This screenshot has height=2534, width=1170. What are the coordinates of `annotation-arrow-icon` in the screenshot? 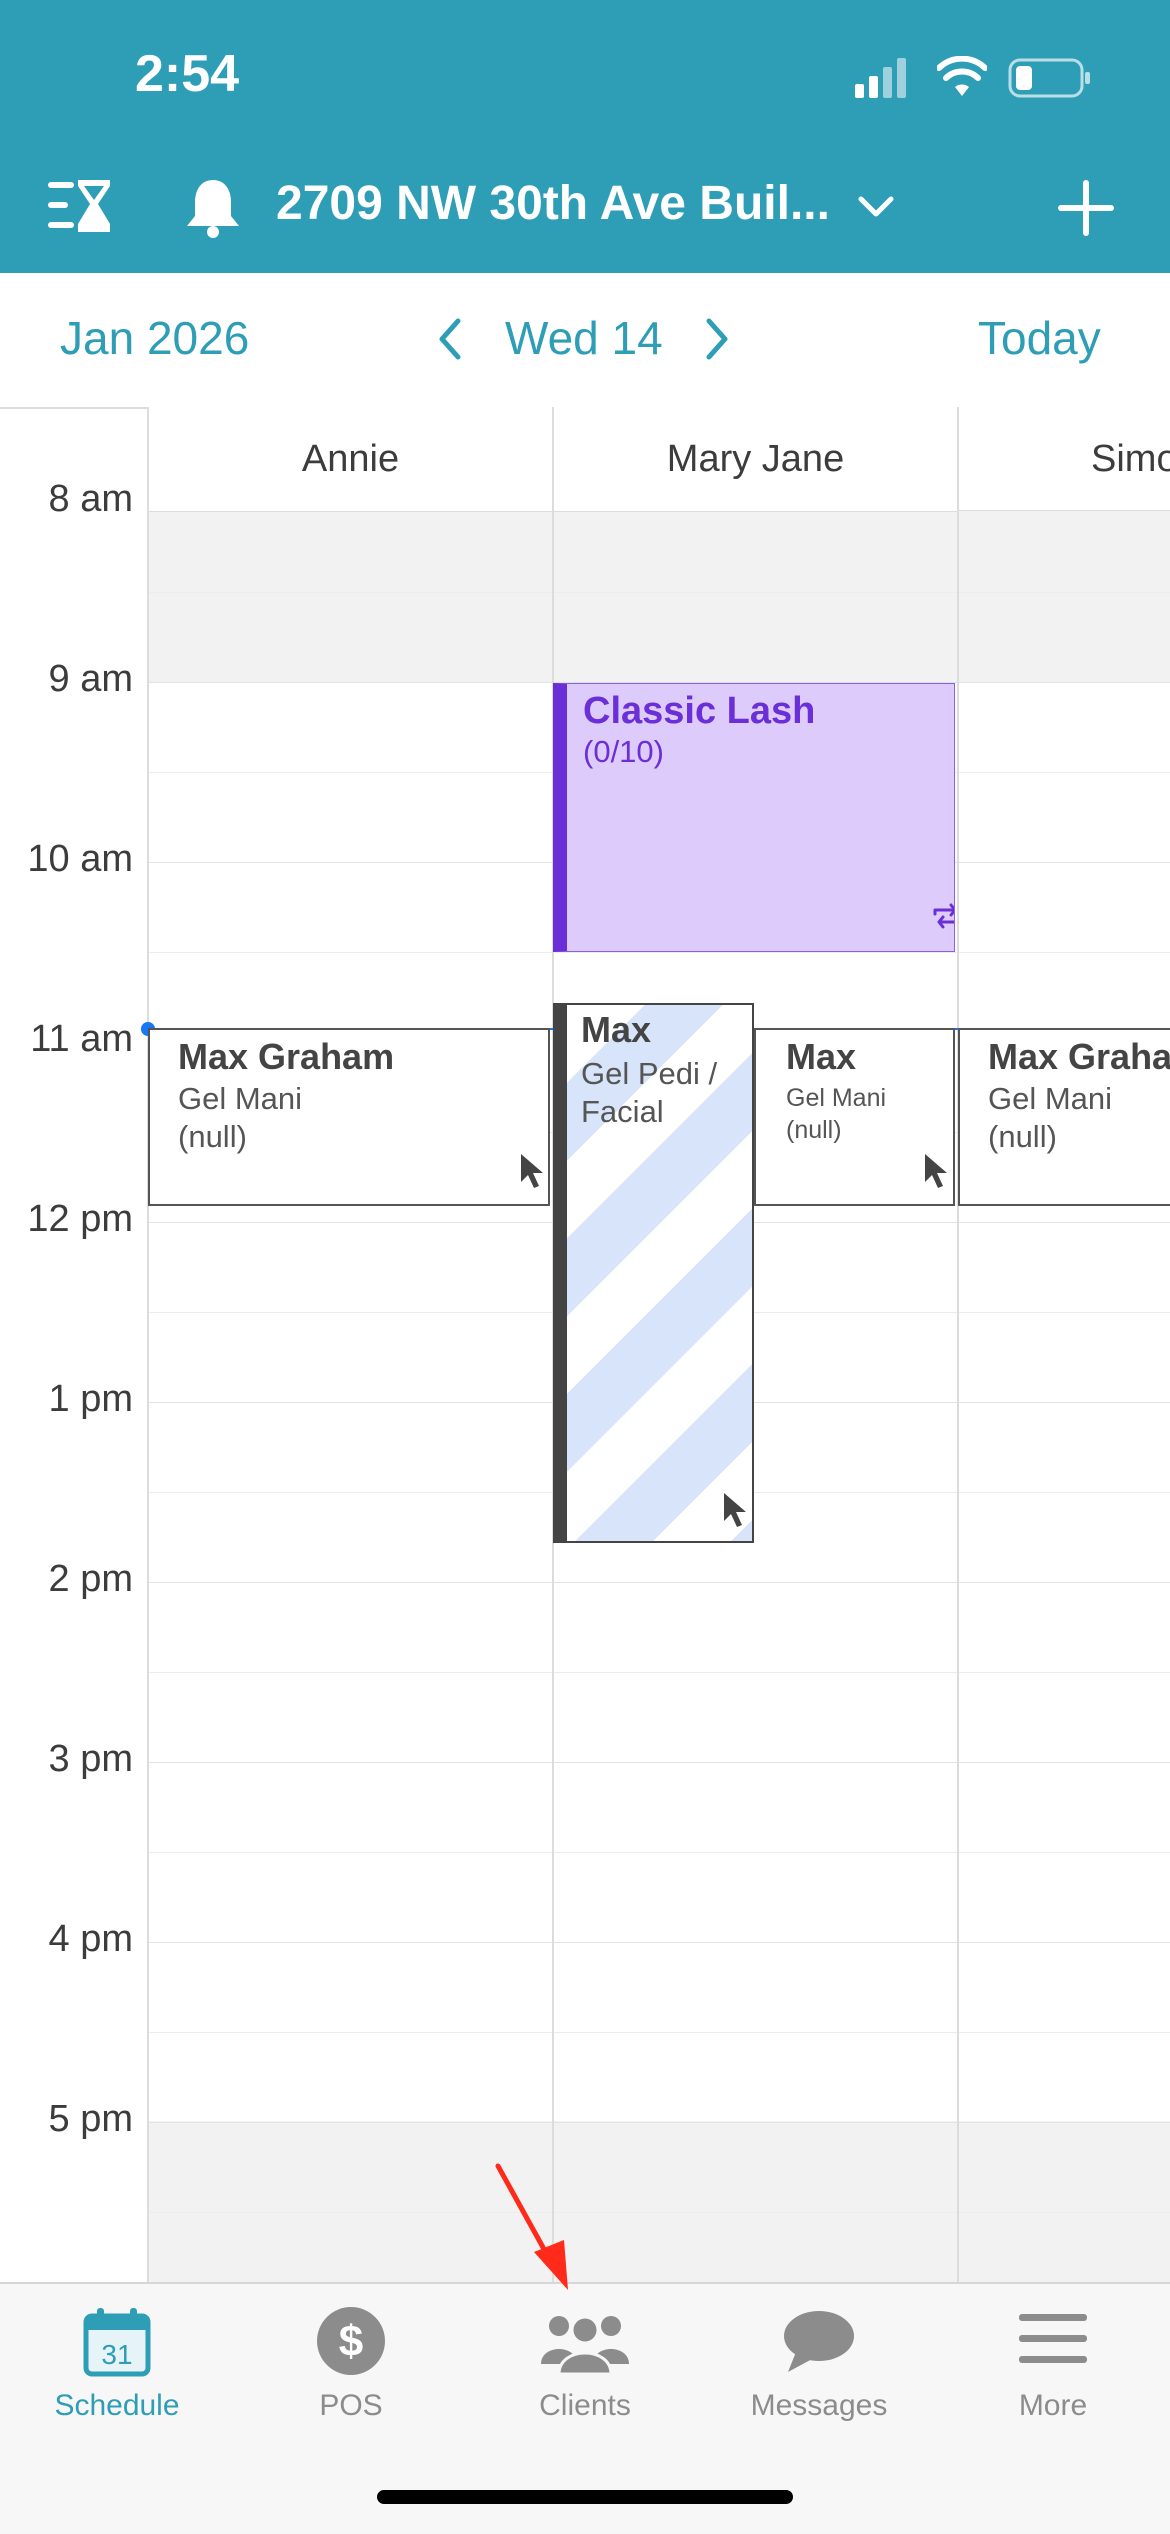 It's located at (531, 2226).